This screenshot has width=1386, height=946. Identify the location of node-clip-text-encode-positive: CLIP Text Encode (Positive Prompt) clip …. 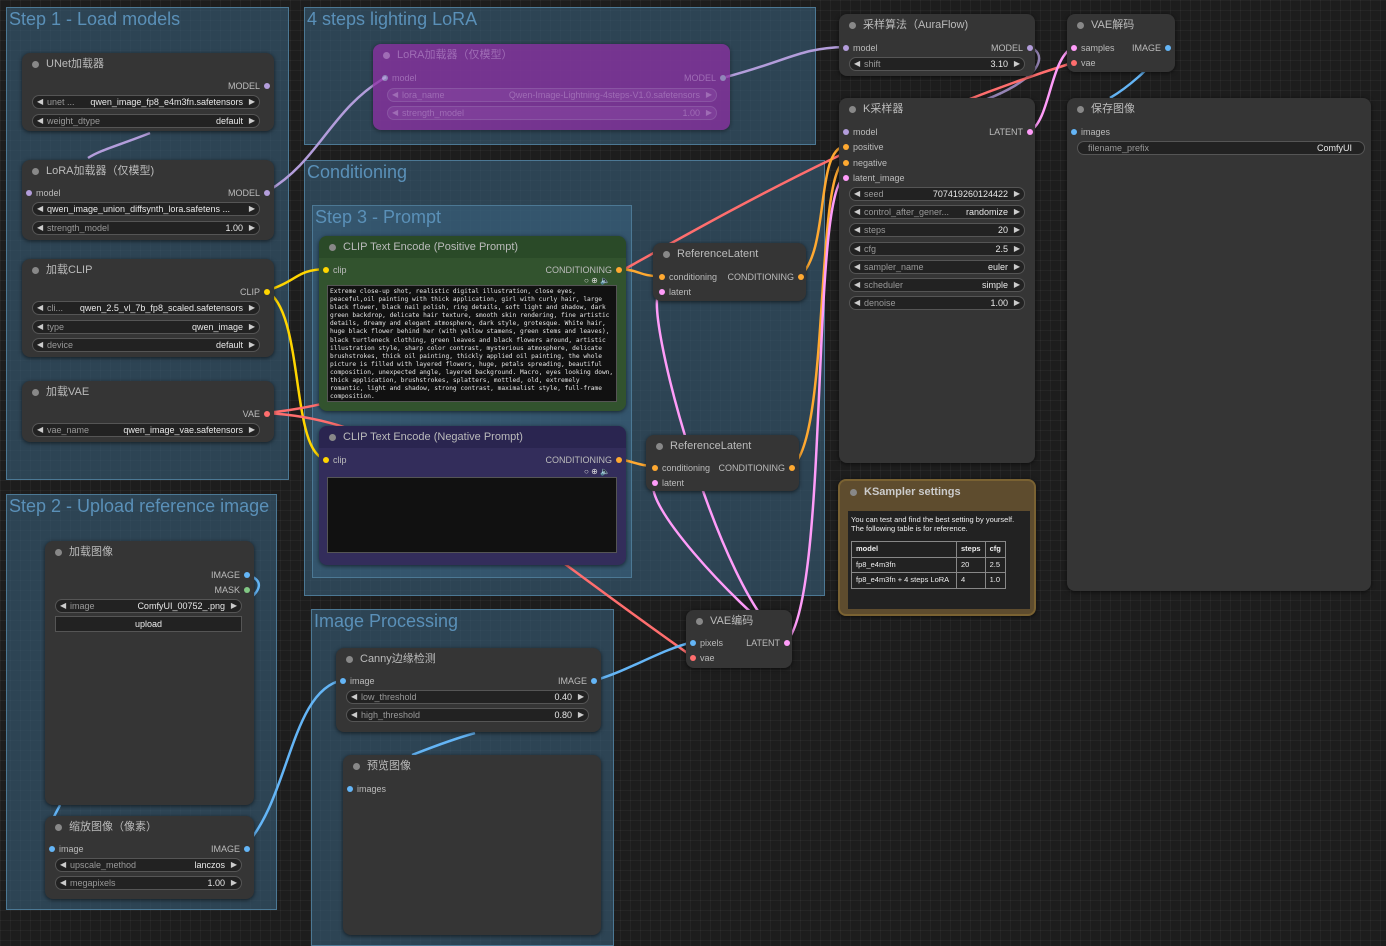
(472, 323).